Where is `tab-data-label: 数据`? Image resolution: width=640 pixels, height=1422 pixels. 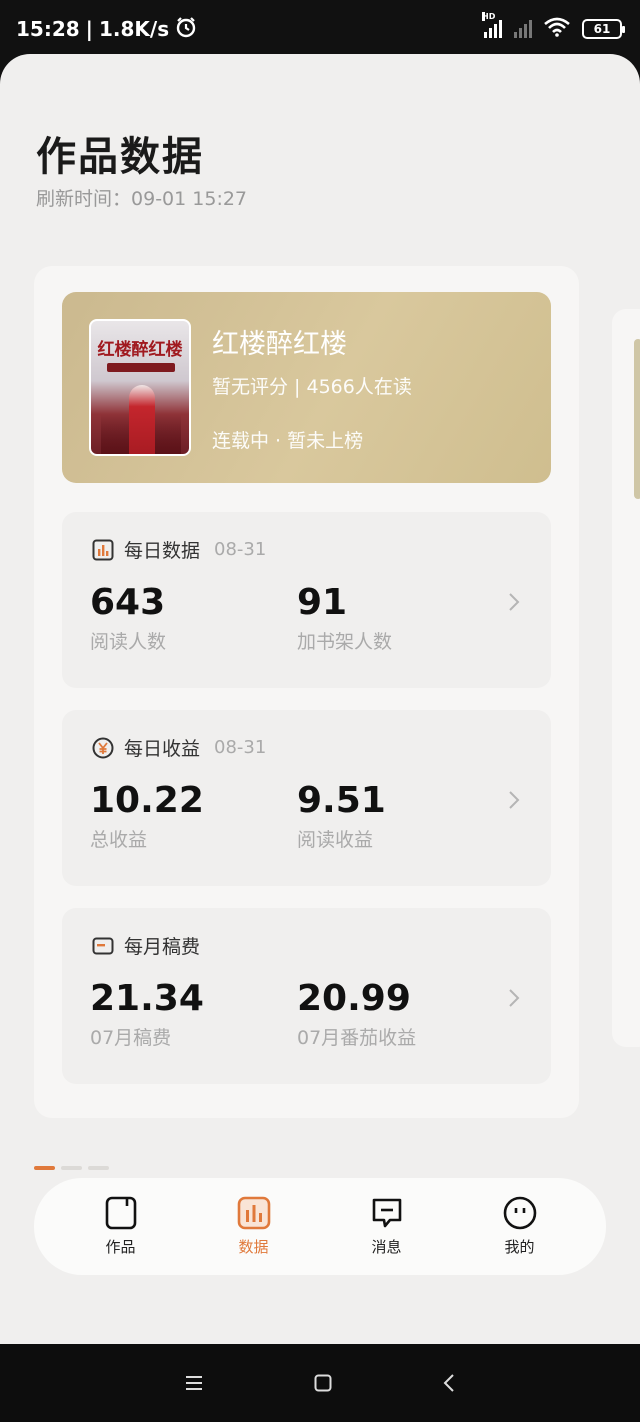
tab-data-label: 数据 is located at coordinates (253, 1247).